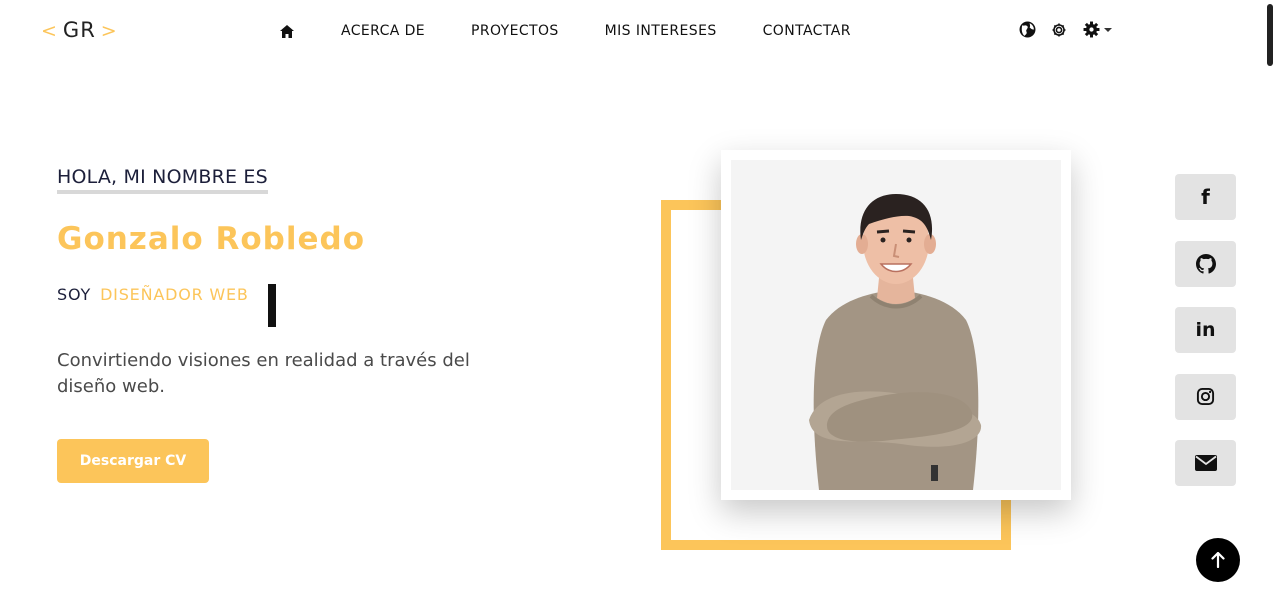  I want to click on typing-cursor, so click(272, 305).